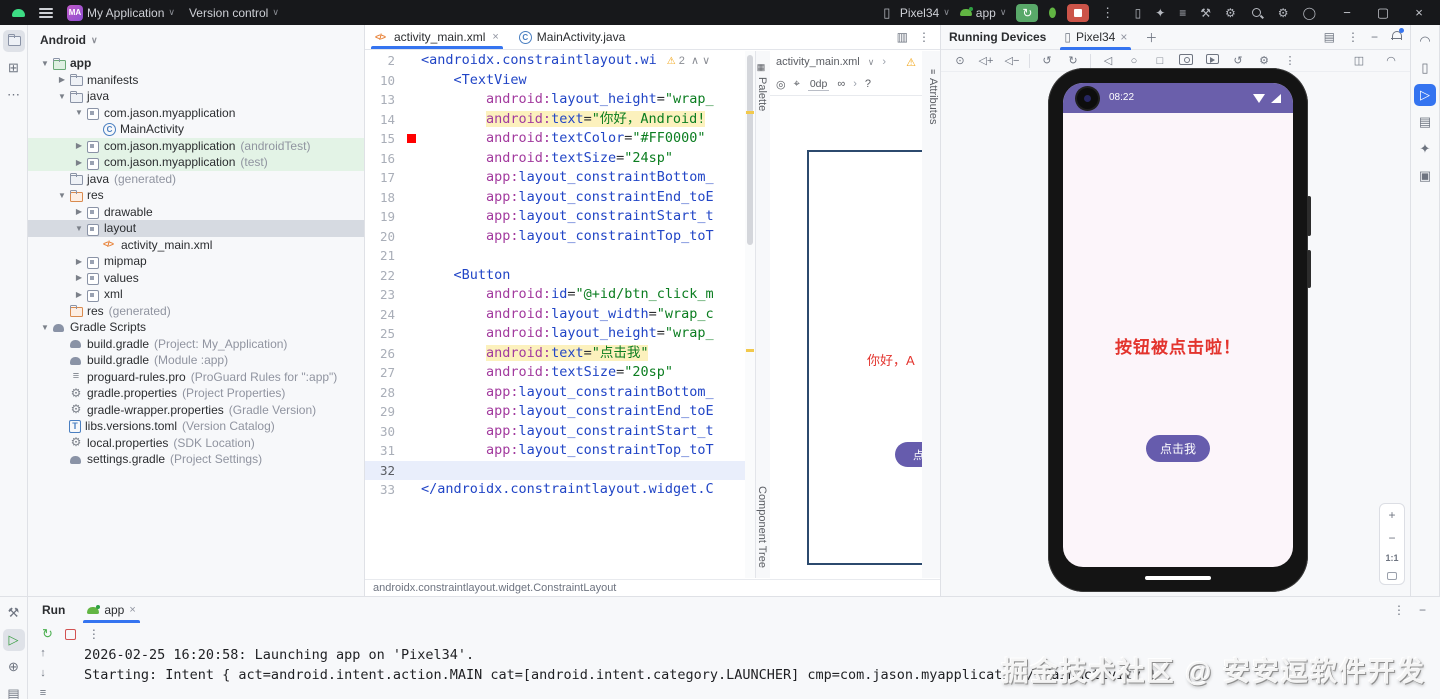  I want to click on constraint-chain-icon: ∞, so click(841, 84).